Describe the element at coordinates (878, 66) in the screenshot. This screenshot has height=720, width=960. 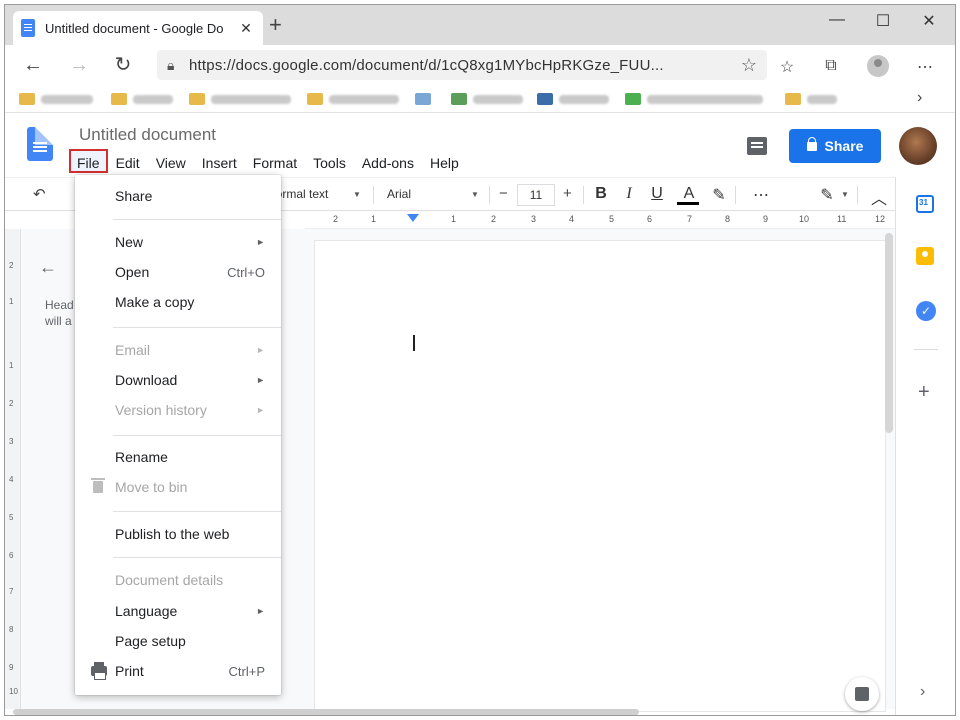
I see `profile-icon` at that location.